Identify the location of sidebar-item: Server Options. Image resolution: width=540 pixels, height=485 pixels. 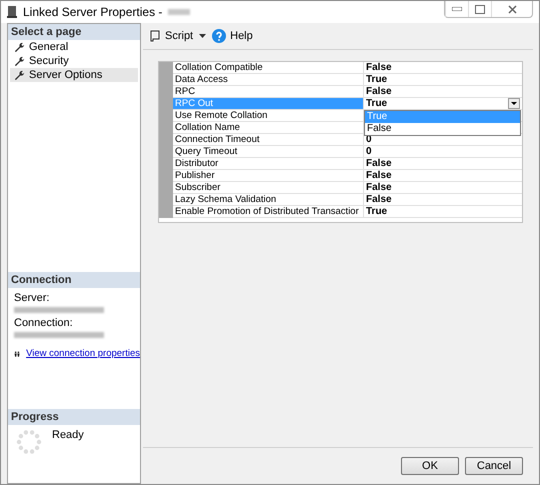
(74, 75).